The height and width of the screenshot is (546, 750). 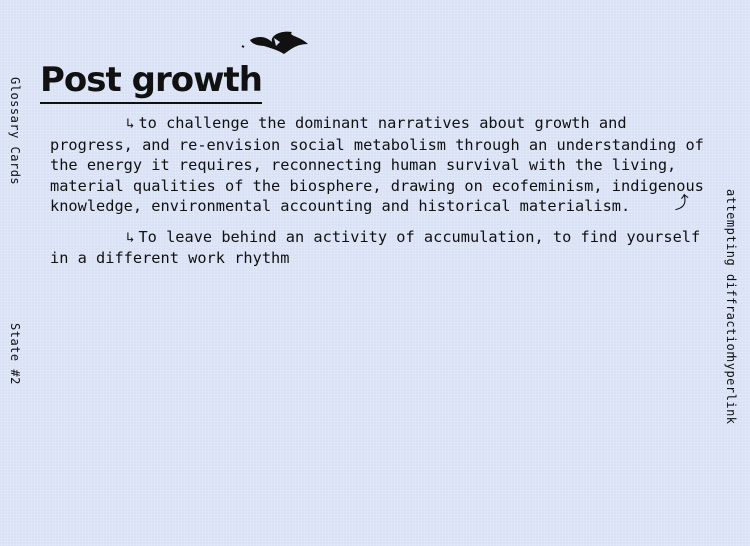 I want to click on glossary-cards-label: Glossary Cards, so click(x=15, y=131).